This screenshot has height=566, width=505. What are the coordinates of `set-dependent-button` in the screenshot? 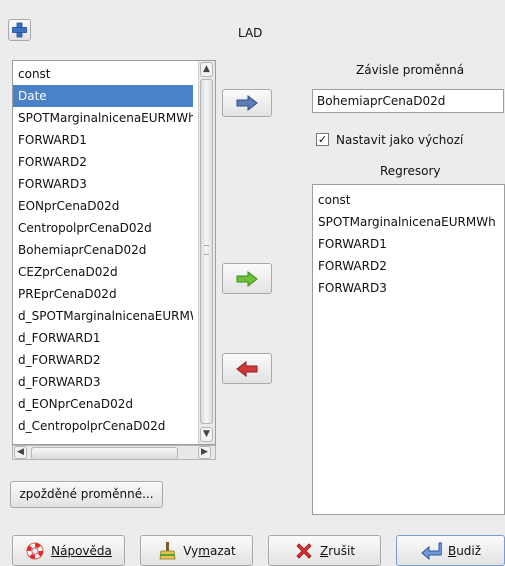 It's located at (247, 103).